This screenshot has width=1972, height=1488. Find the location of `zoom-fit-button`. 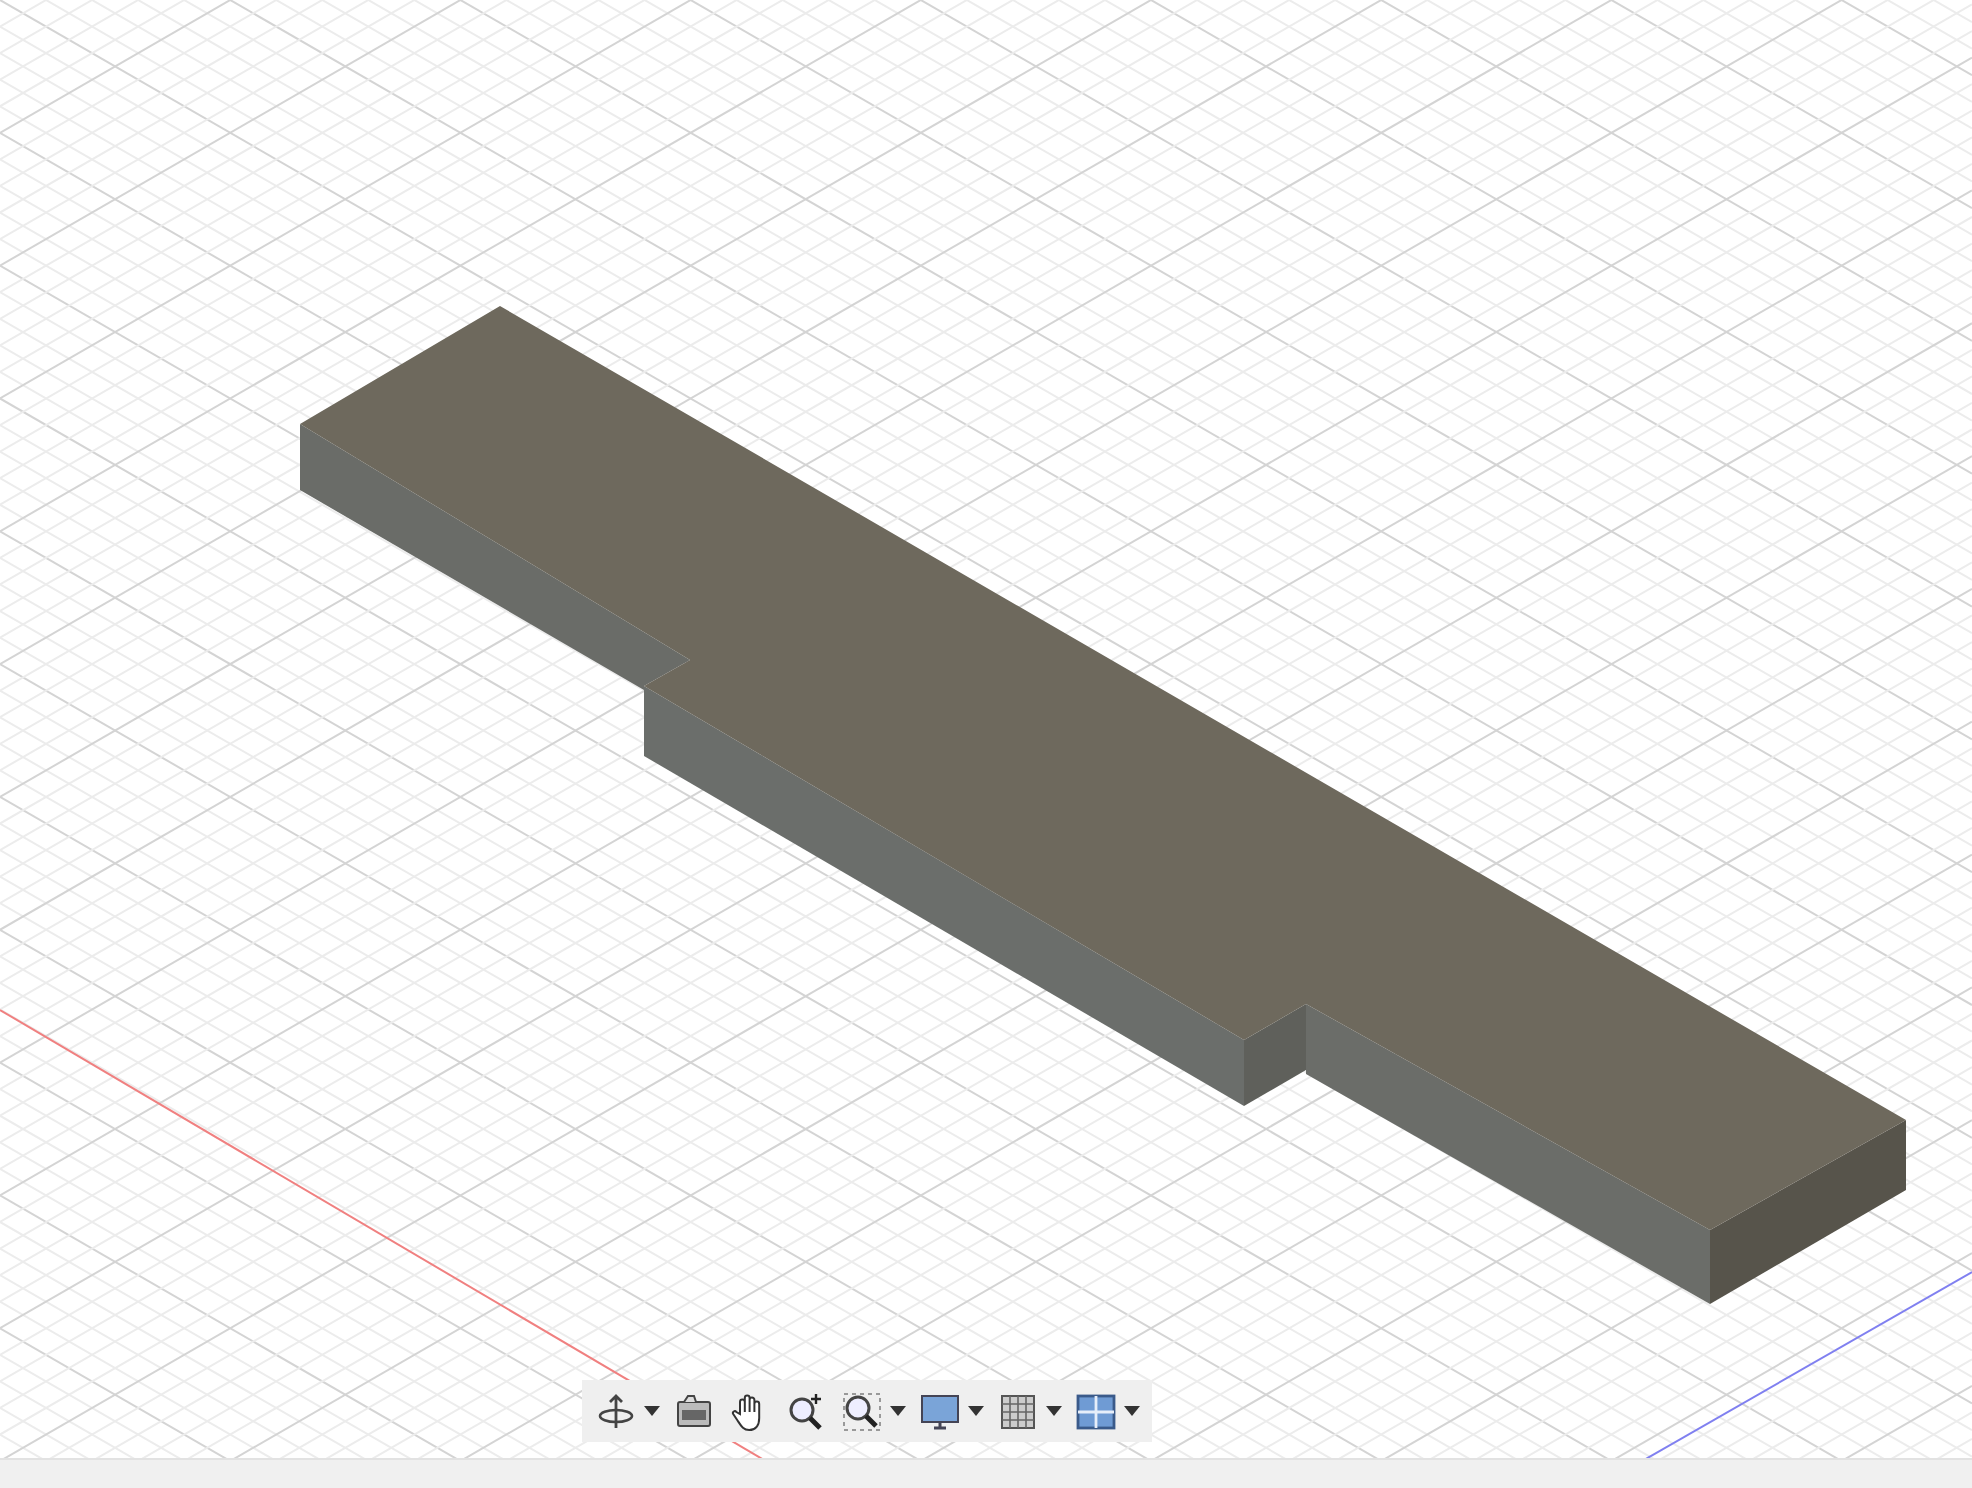

zoom-fit-button is located at coordinates (862, 1411).